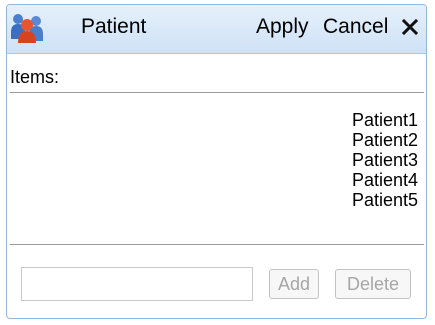  Describe the element at coordinates (373, 284) in the screenshot. I see `delete-button: Delete` at that location.